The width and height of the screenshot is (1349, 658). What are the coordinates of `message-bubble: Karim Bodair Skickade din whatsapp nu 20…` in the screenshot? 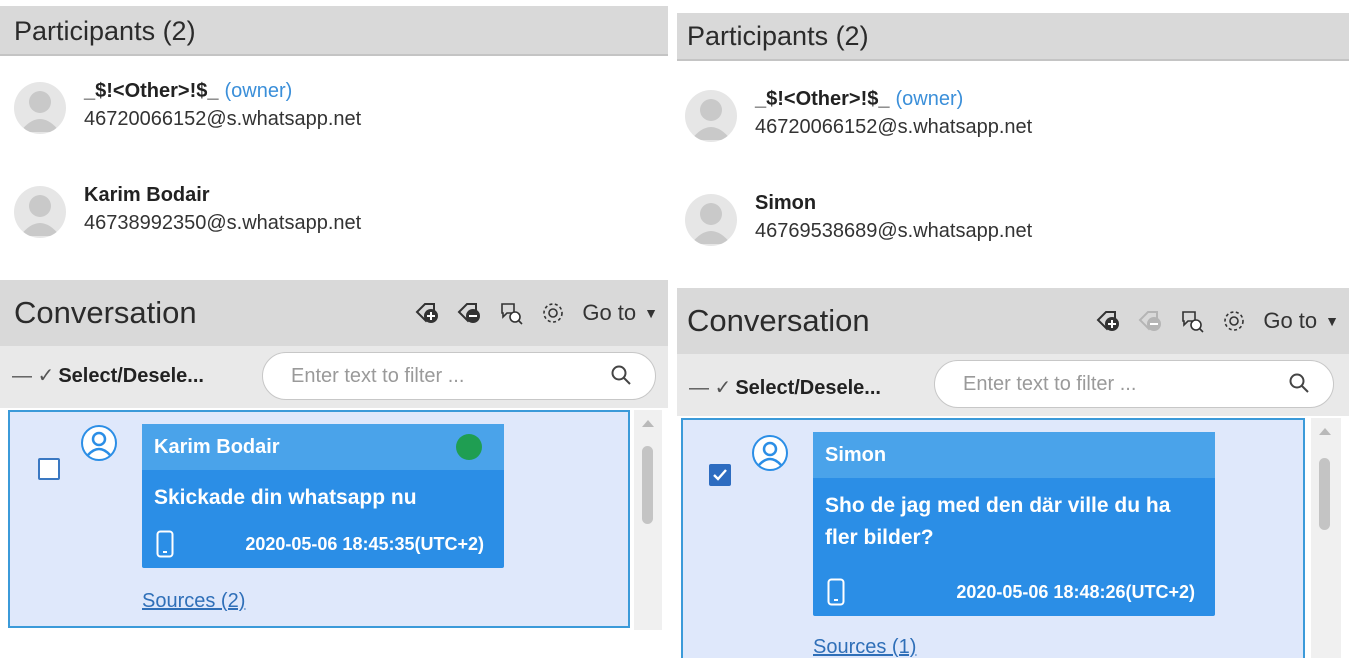 It's located at (323, 496).